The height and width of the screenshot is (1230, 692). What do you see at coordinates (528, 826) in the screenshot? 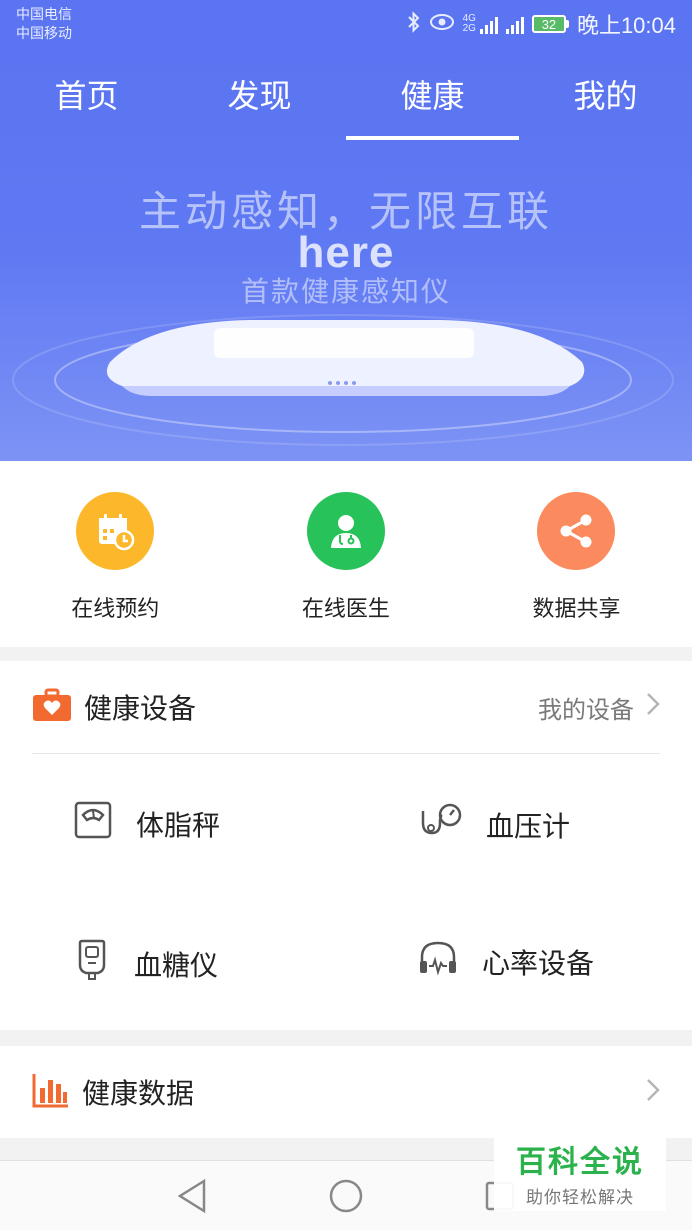
I see `device-label-blood-pressure: 血压计` at bounding box center [528, 826].